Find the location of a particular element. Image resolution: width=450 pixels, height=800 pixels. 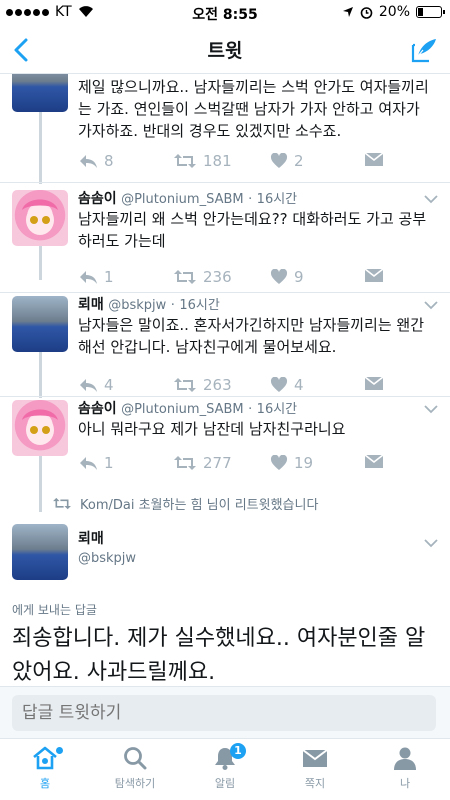

notification-badge: 1 is located at coordinates (238, 751).